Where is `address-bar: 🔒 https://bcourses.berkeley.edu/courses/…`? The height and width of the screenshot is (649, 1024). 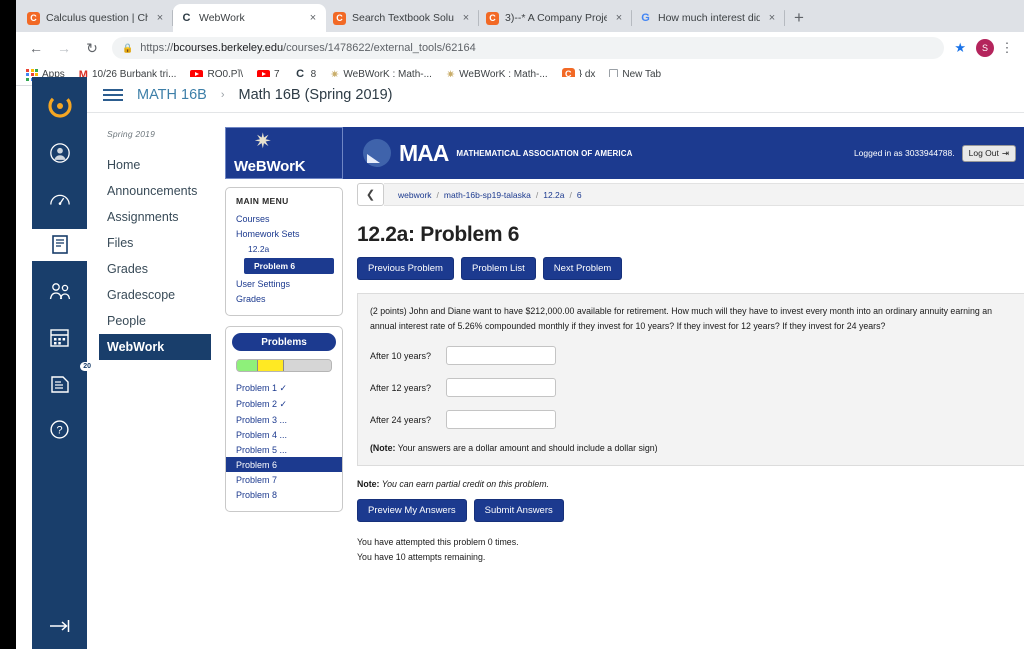 address-bar: 🔒 https://bcourses.berkeley.edu/courses/… is located at coordinates (528, 48).